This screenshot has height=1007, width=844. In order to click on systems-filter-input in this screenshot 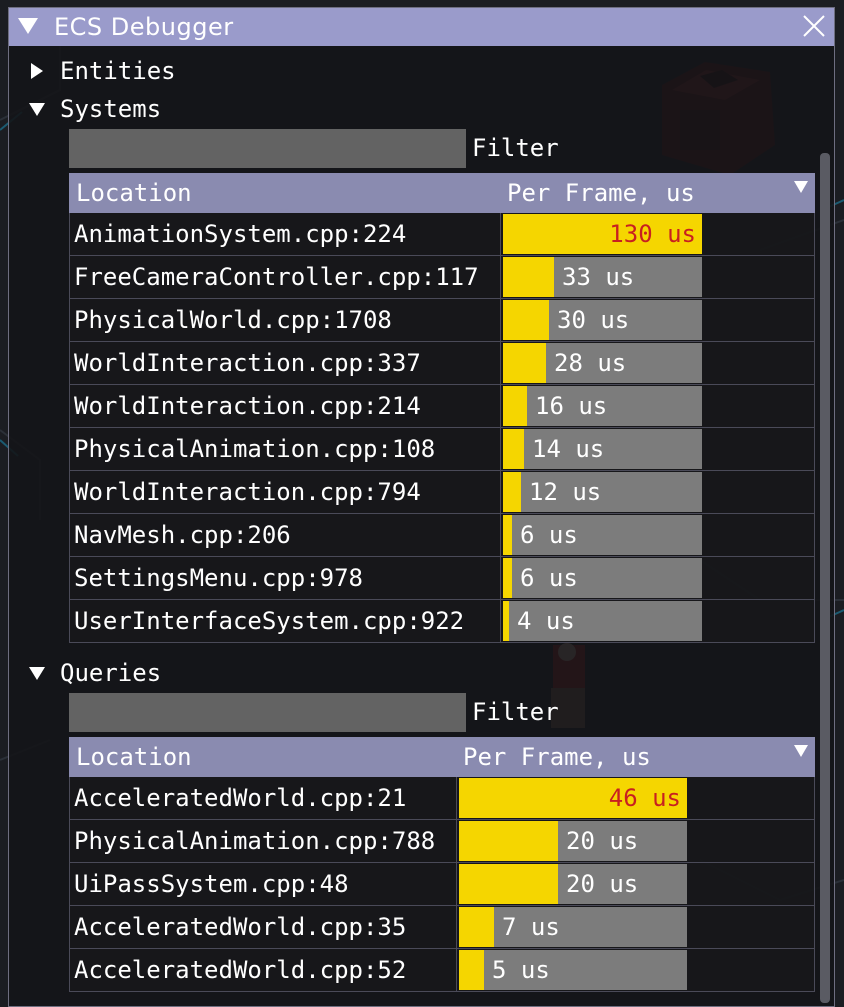, I will do `click(267, 148)`.